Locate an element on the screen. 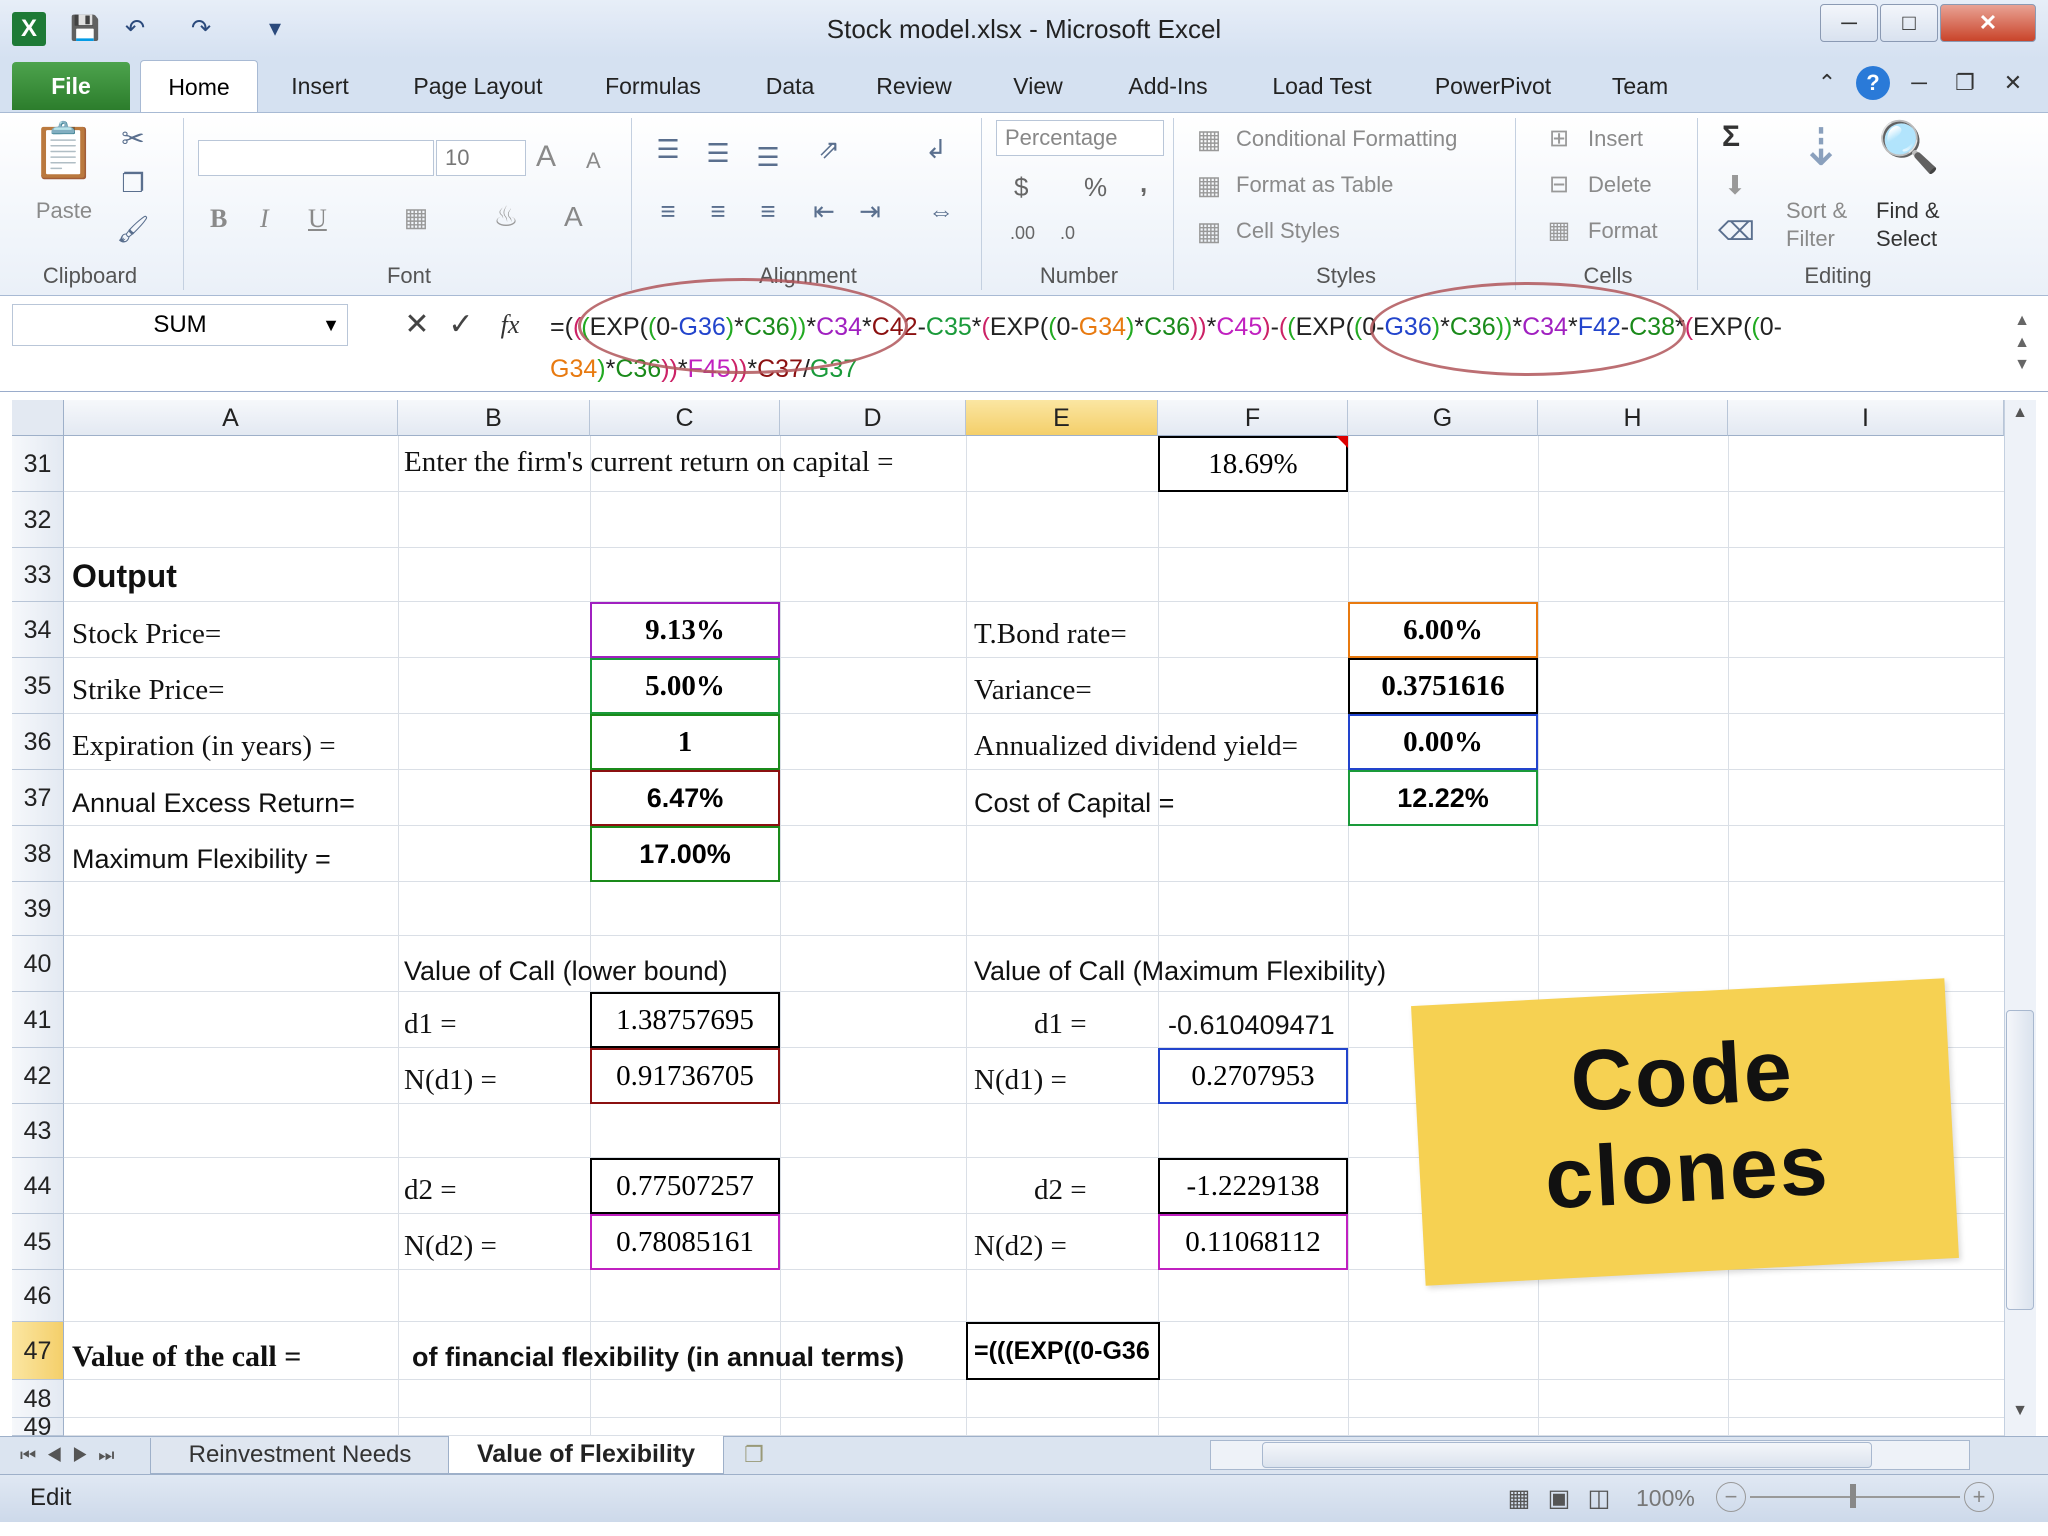 This screenshot has height=1536, width=2048. row-header-46: 46 is located at coordinates (38, 1296).